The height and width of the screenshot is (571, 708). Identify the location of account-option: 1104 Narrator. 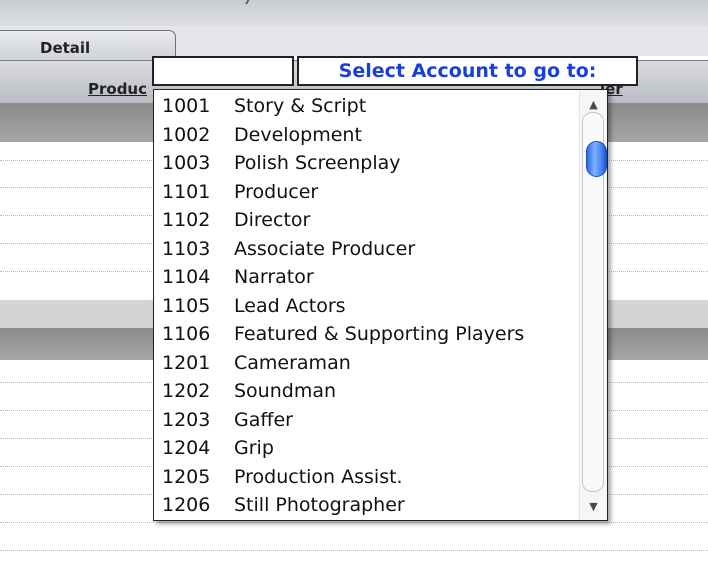
(238, 277).